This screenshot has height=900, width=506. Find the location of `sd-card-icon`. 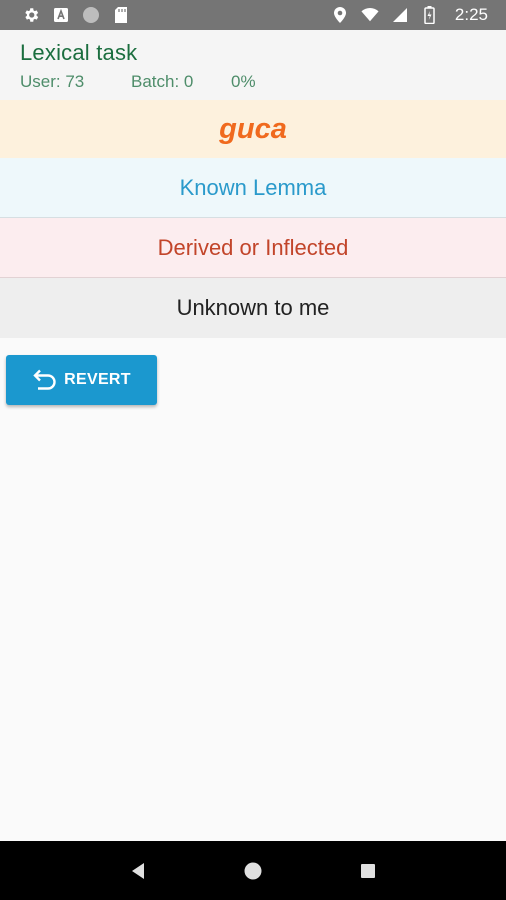

sd-card-icon is located at coordinates (121, 15).